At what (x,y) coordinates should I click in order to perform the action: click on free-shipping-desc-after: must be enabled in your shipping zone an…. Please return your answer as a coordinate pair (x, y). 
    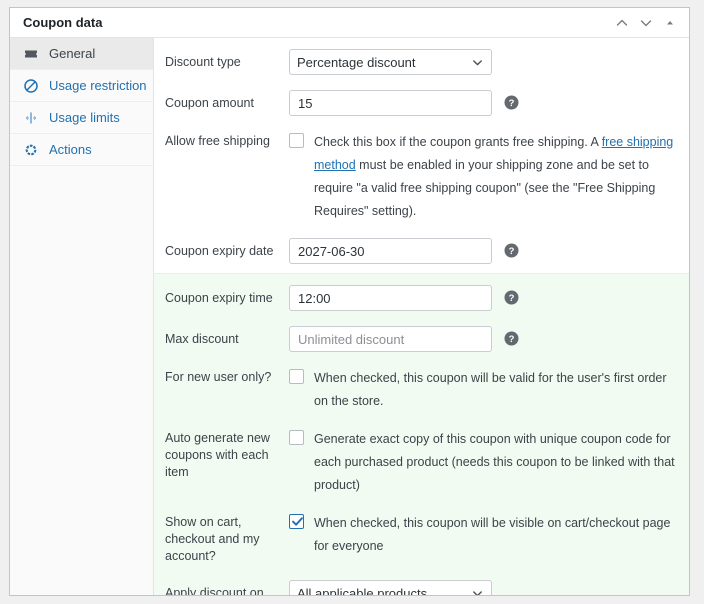
    Looking at the image, I should click on (485, 188).